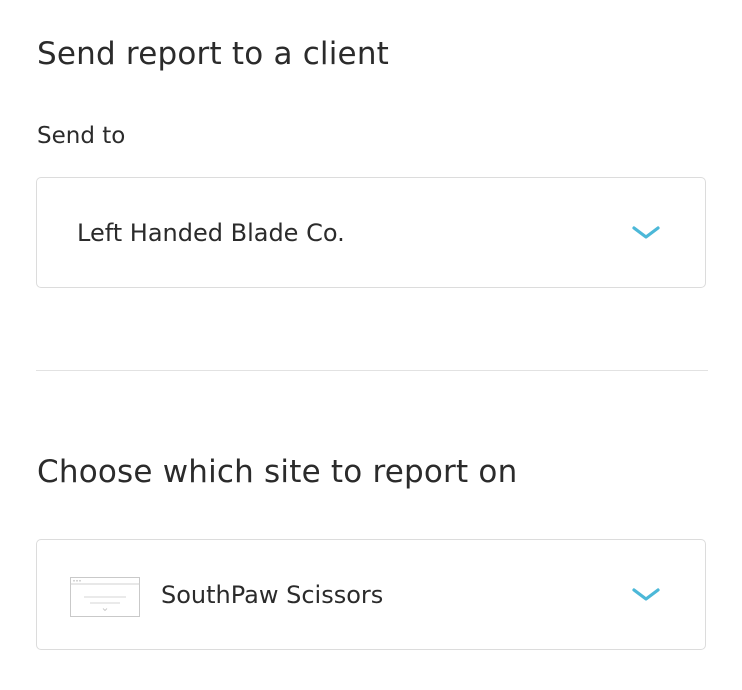 The image size is (742, 690). Describe the element at coordinates (213, 54) in the screenshot. I see `send-report-title: Send report to a client` at that location.